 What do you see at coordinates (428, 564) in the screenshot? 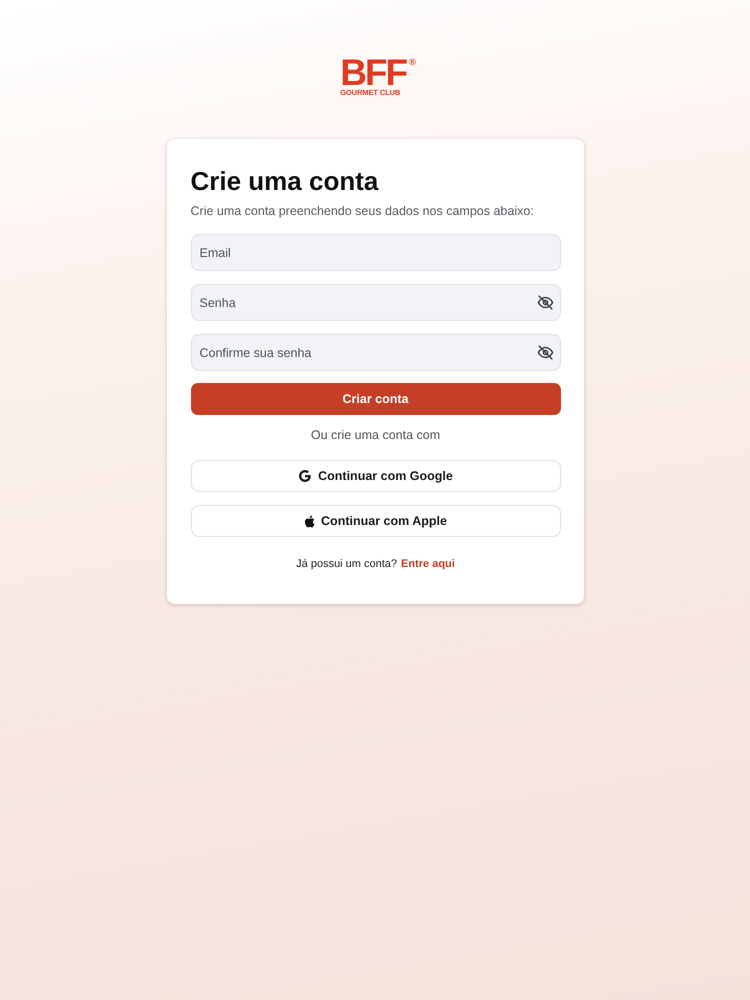
I see `sign-in-link: Entre aqui` at bounding box center [428, 564].